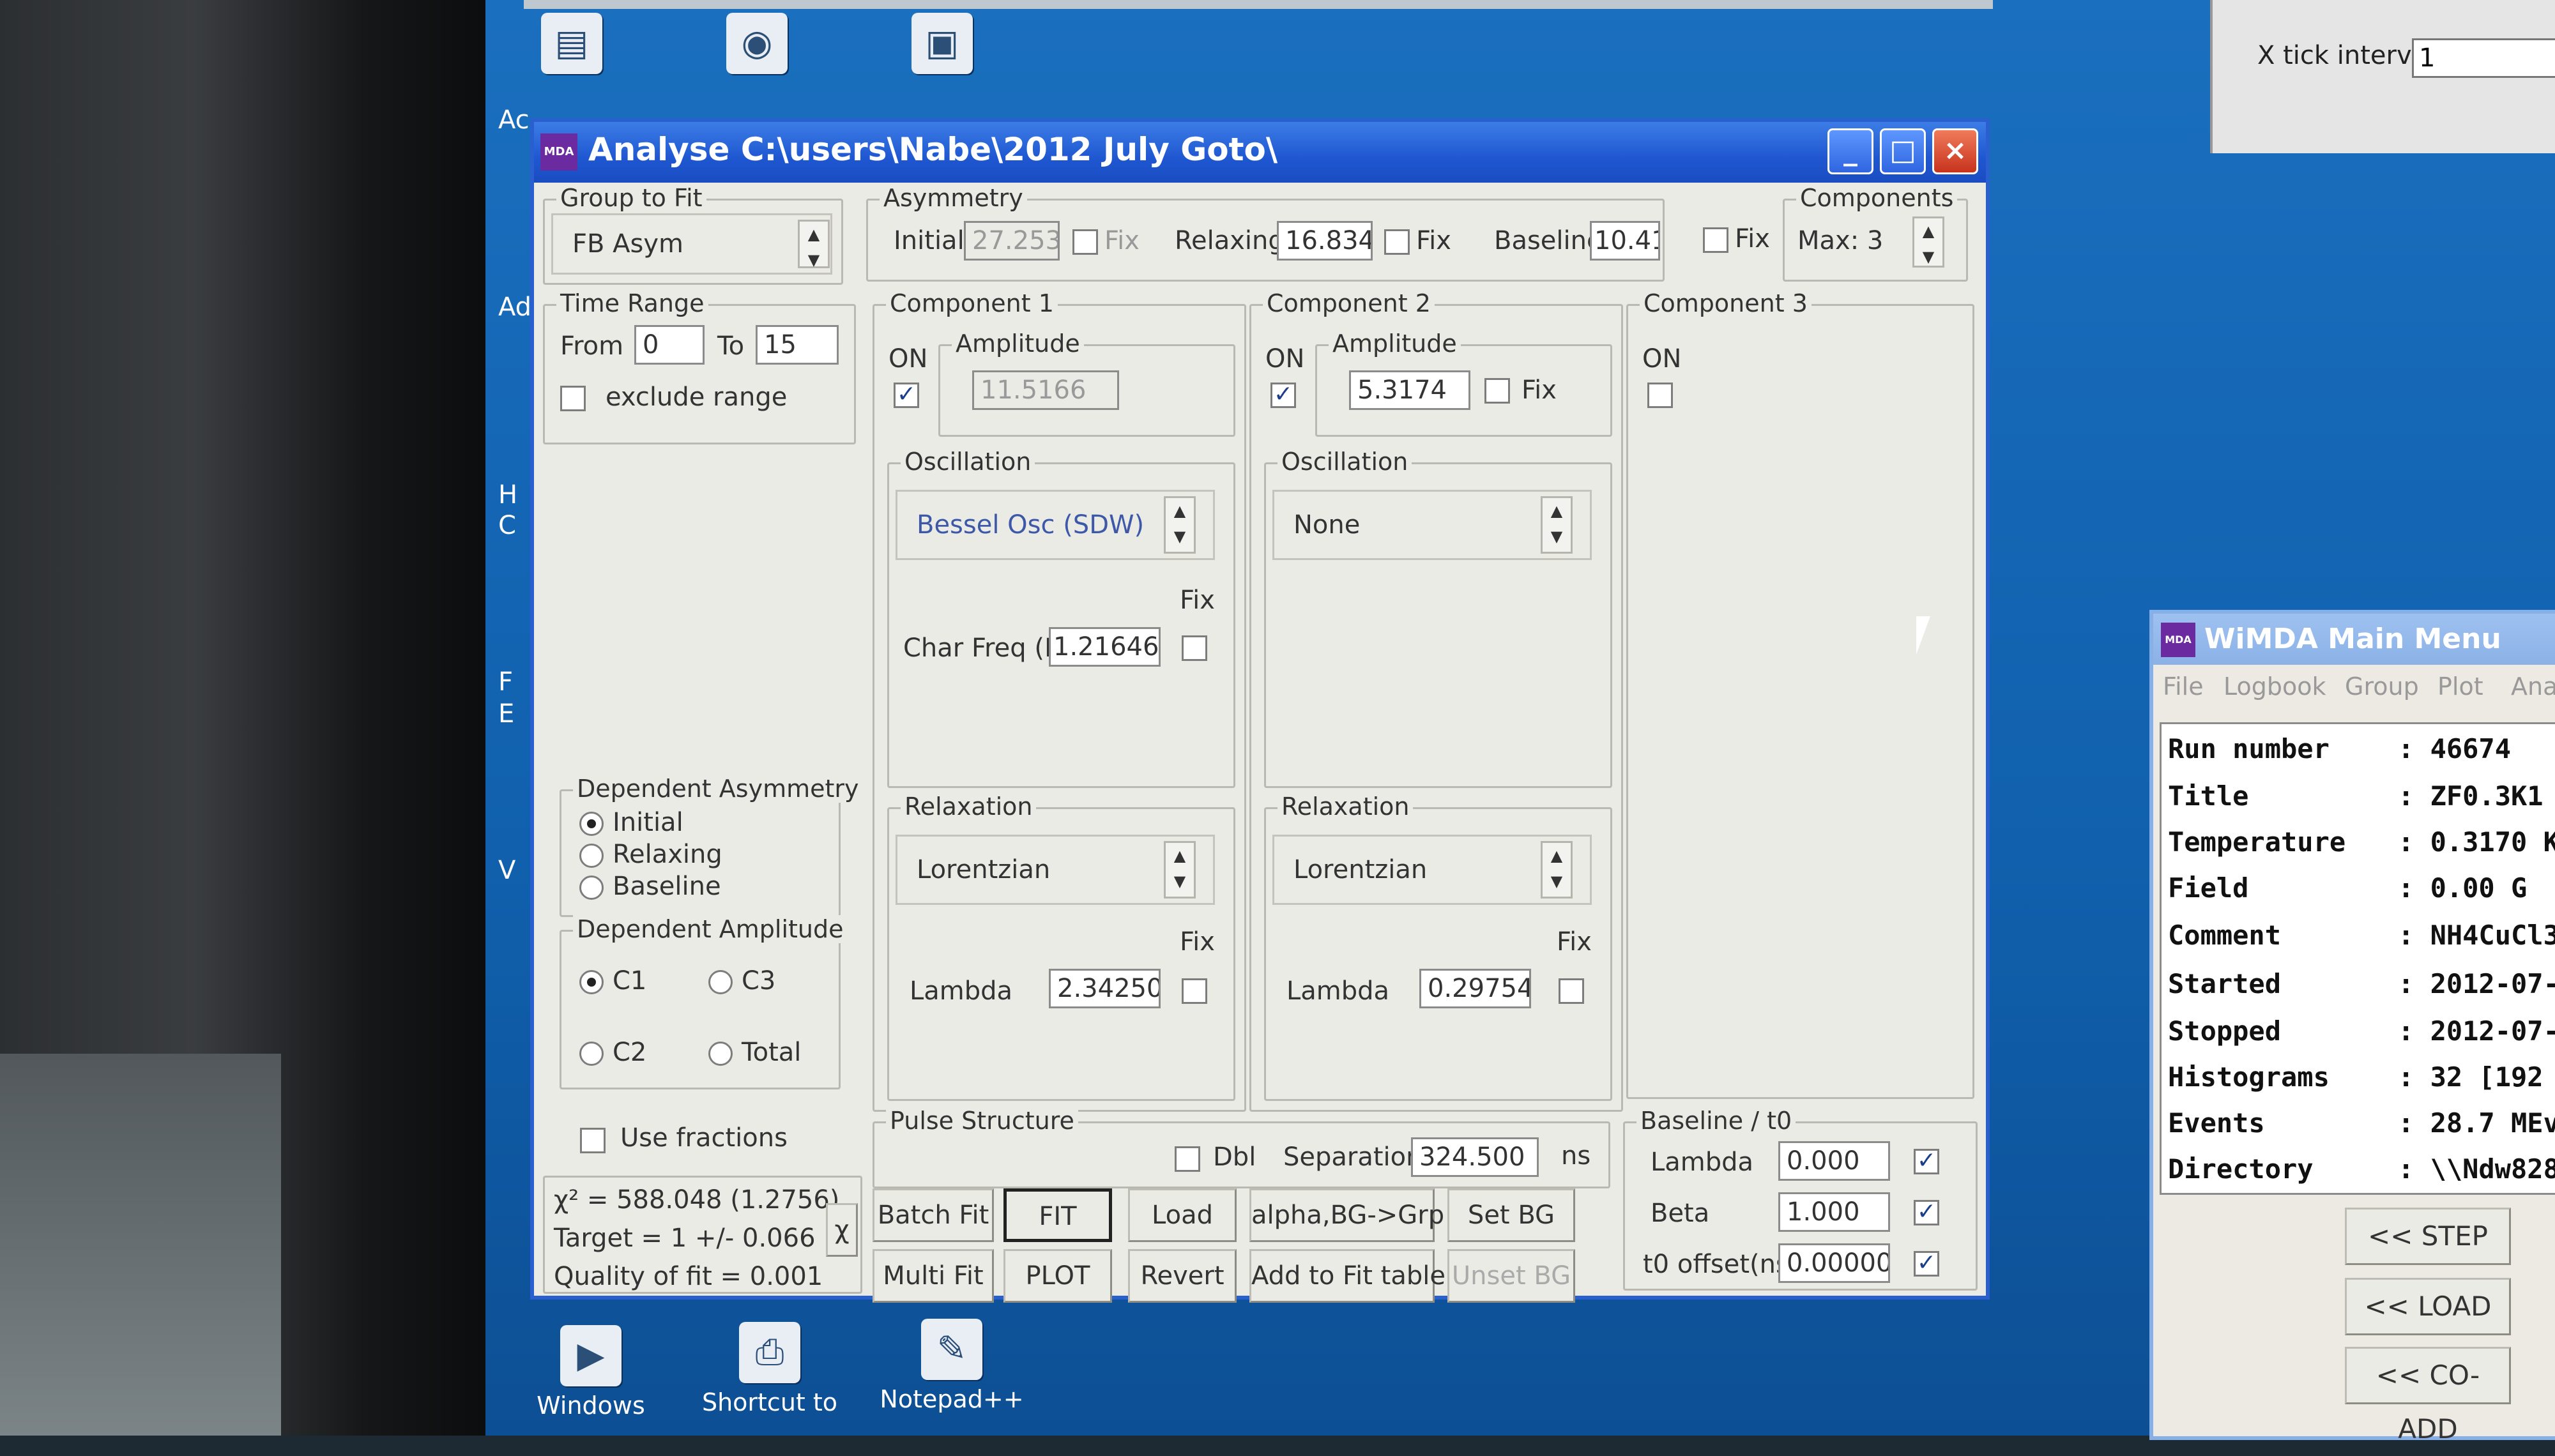 The height and width of the screenshot is (1456, 2555). I want to click on ns-unit-label: ns, so click(1576, 1156).